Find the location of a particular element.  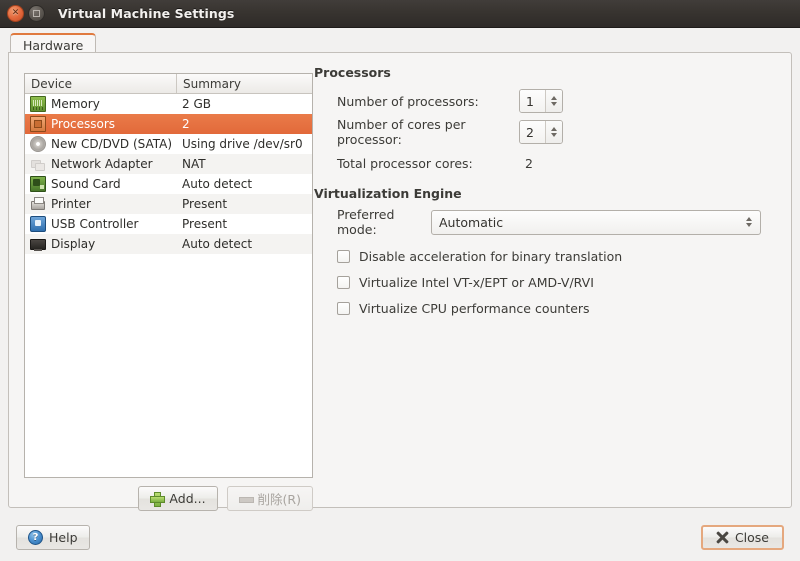

device-name: Printer is located at coordinates (71, 204).